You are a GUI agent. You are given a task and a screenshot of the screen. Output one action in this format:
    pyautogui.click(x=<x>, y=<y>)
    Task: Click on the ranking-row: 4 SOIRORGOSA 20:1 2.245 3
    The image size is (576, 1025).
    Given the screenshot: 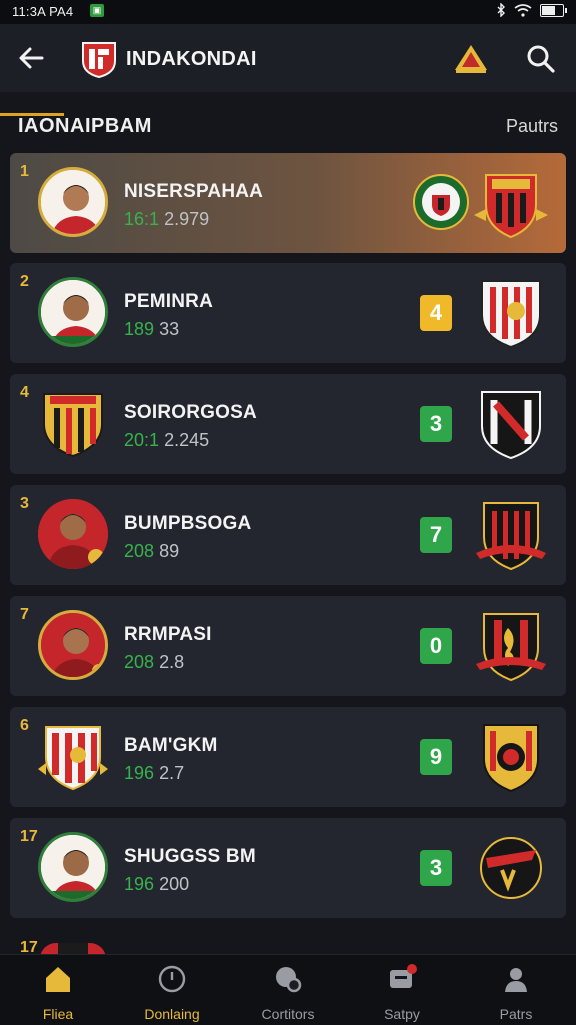 What is the action you would take?
    pyautogui.click(x=288, y=424)
    